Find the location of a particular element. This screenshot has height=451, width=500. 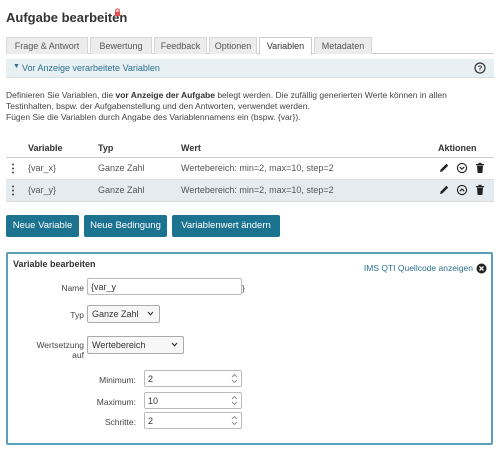

setting-label-line-1: Wertsetzung is located at coordinates (60, 345).